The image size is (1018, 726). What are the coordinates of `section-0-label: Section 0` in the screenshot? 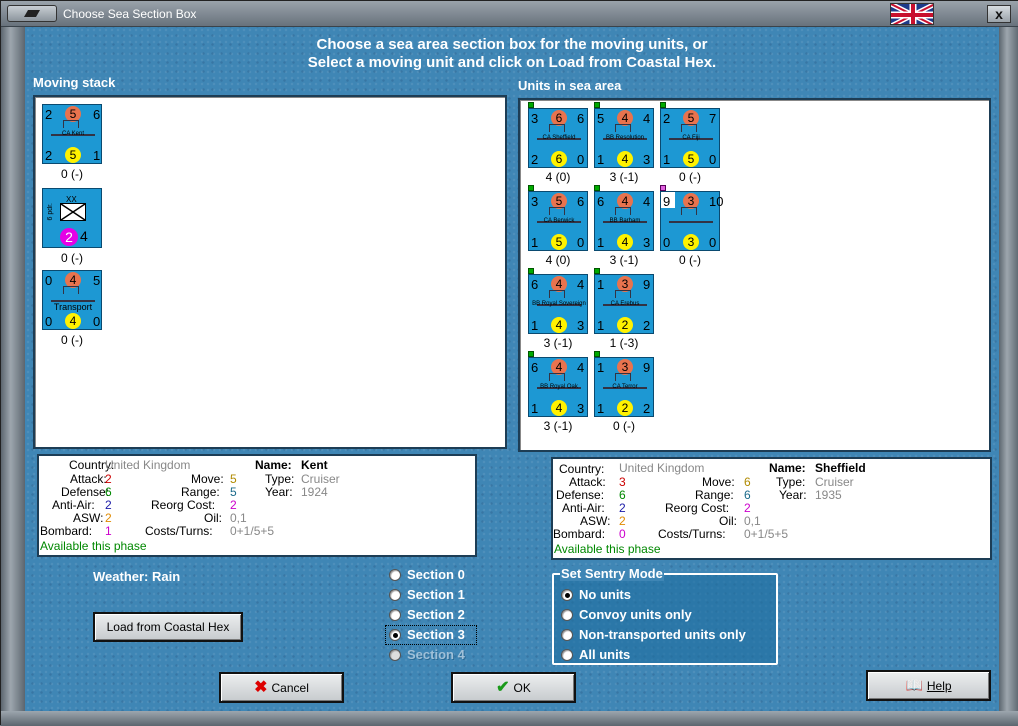 It's located at (436, 574).